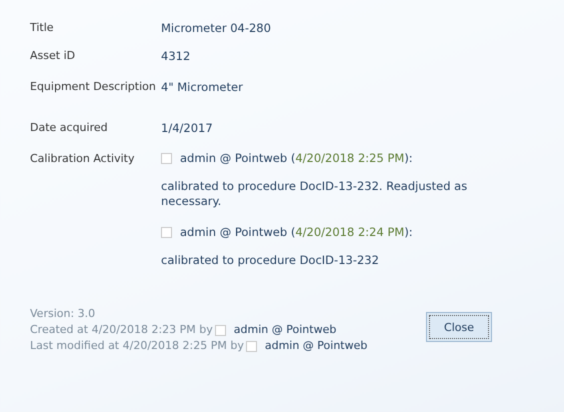 This screenshot has width=564, height=412. Describe the element at coordinates (63, 314) in the screenshot. I see `version-text: Version: 3.0` at that location.